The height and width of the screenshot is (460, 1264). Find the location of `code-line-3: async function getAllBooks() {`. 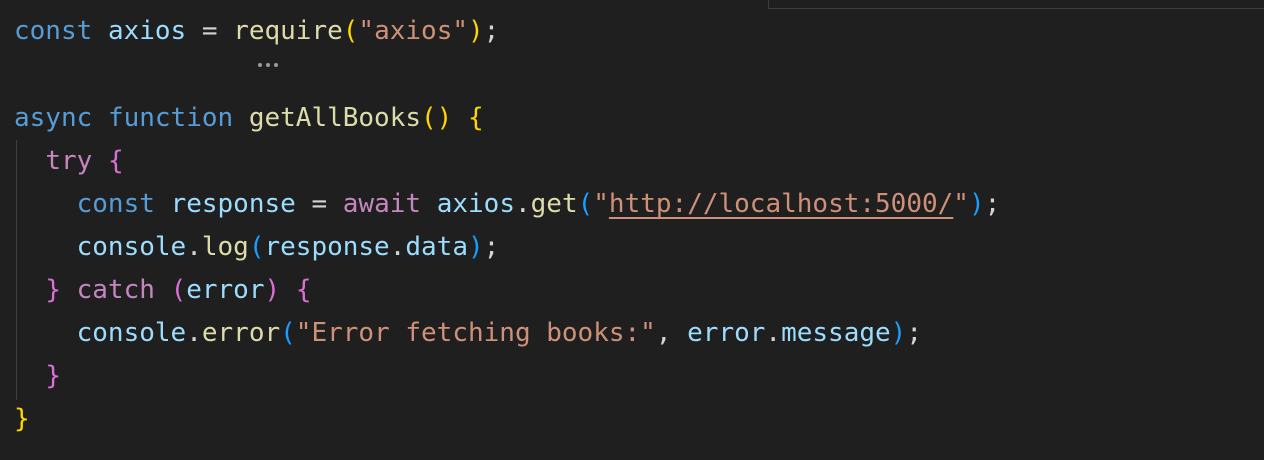

code-line-3: async function getAllBooks() { is located at coordinates (249, 118).